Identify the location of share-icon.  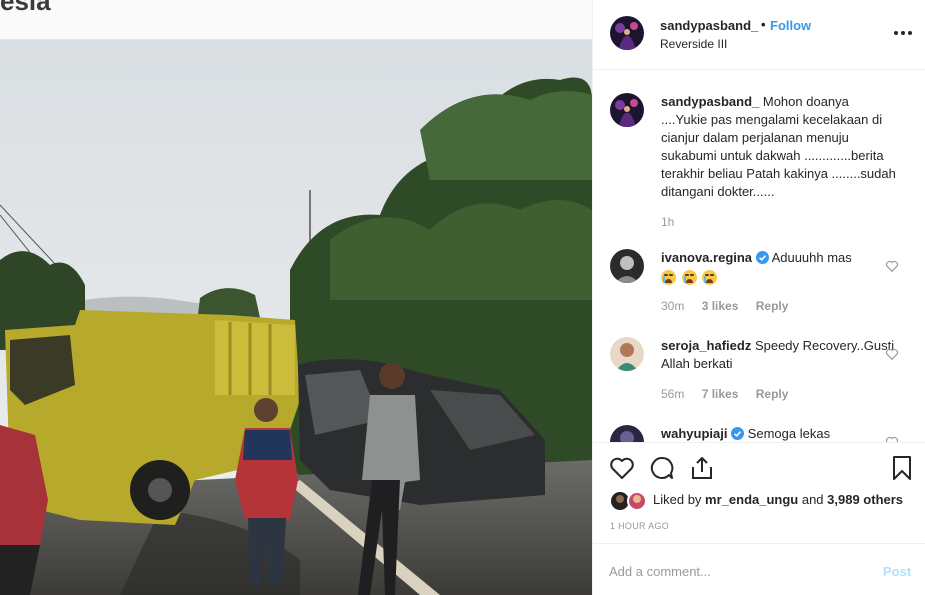
(702, 468).